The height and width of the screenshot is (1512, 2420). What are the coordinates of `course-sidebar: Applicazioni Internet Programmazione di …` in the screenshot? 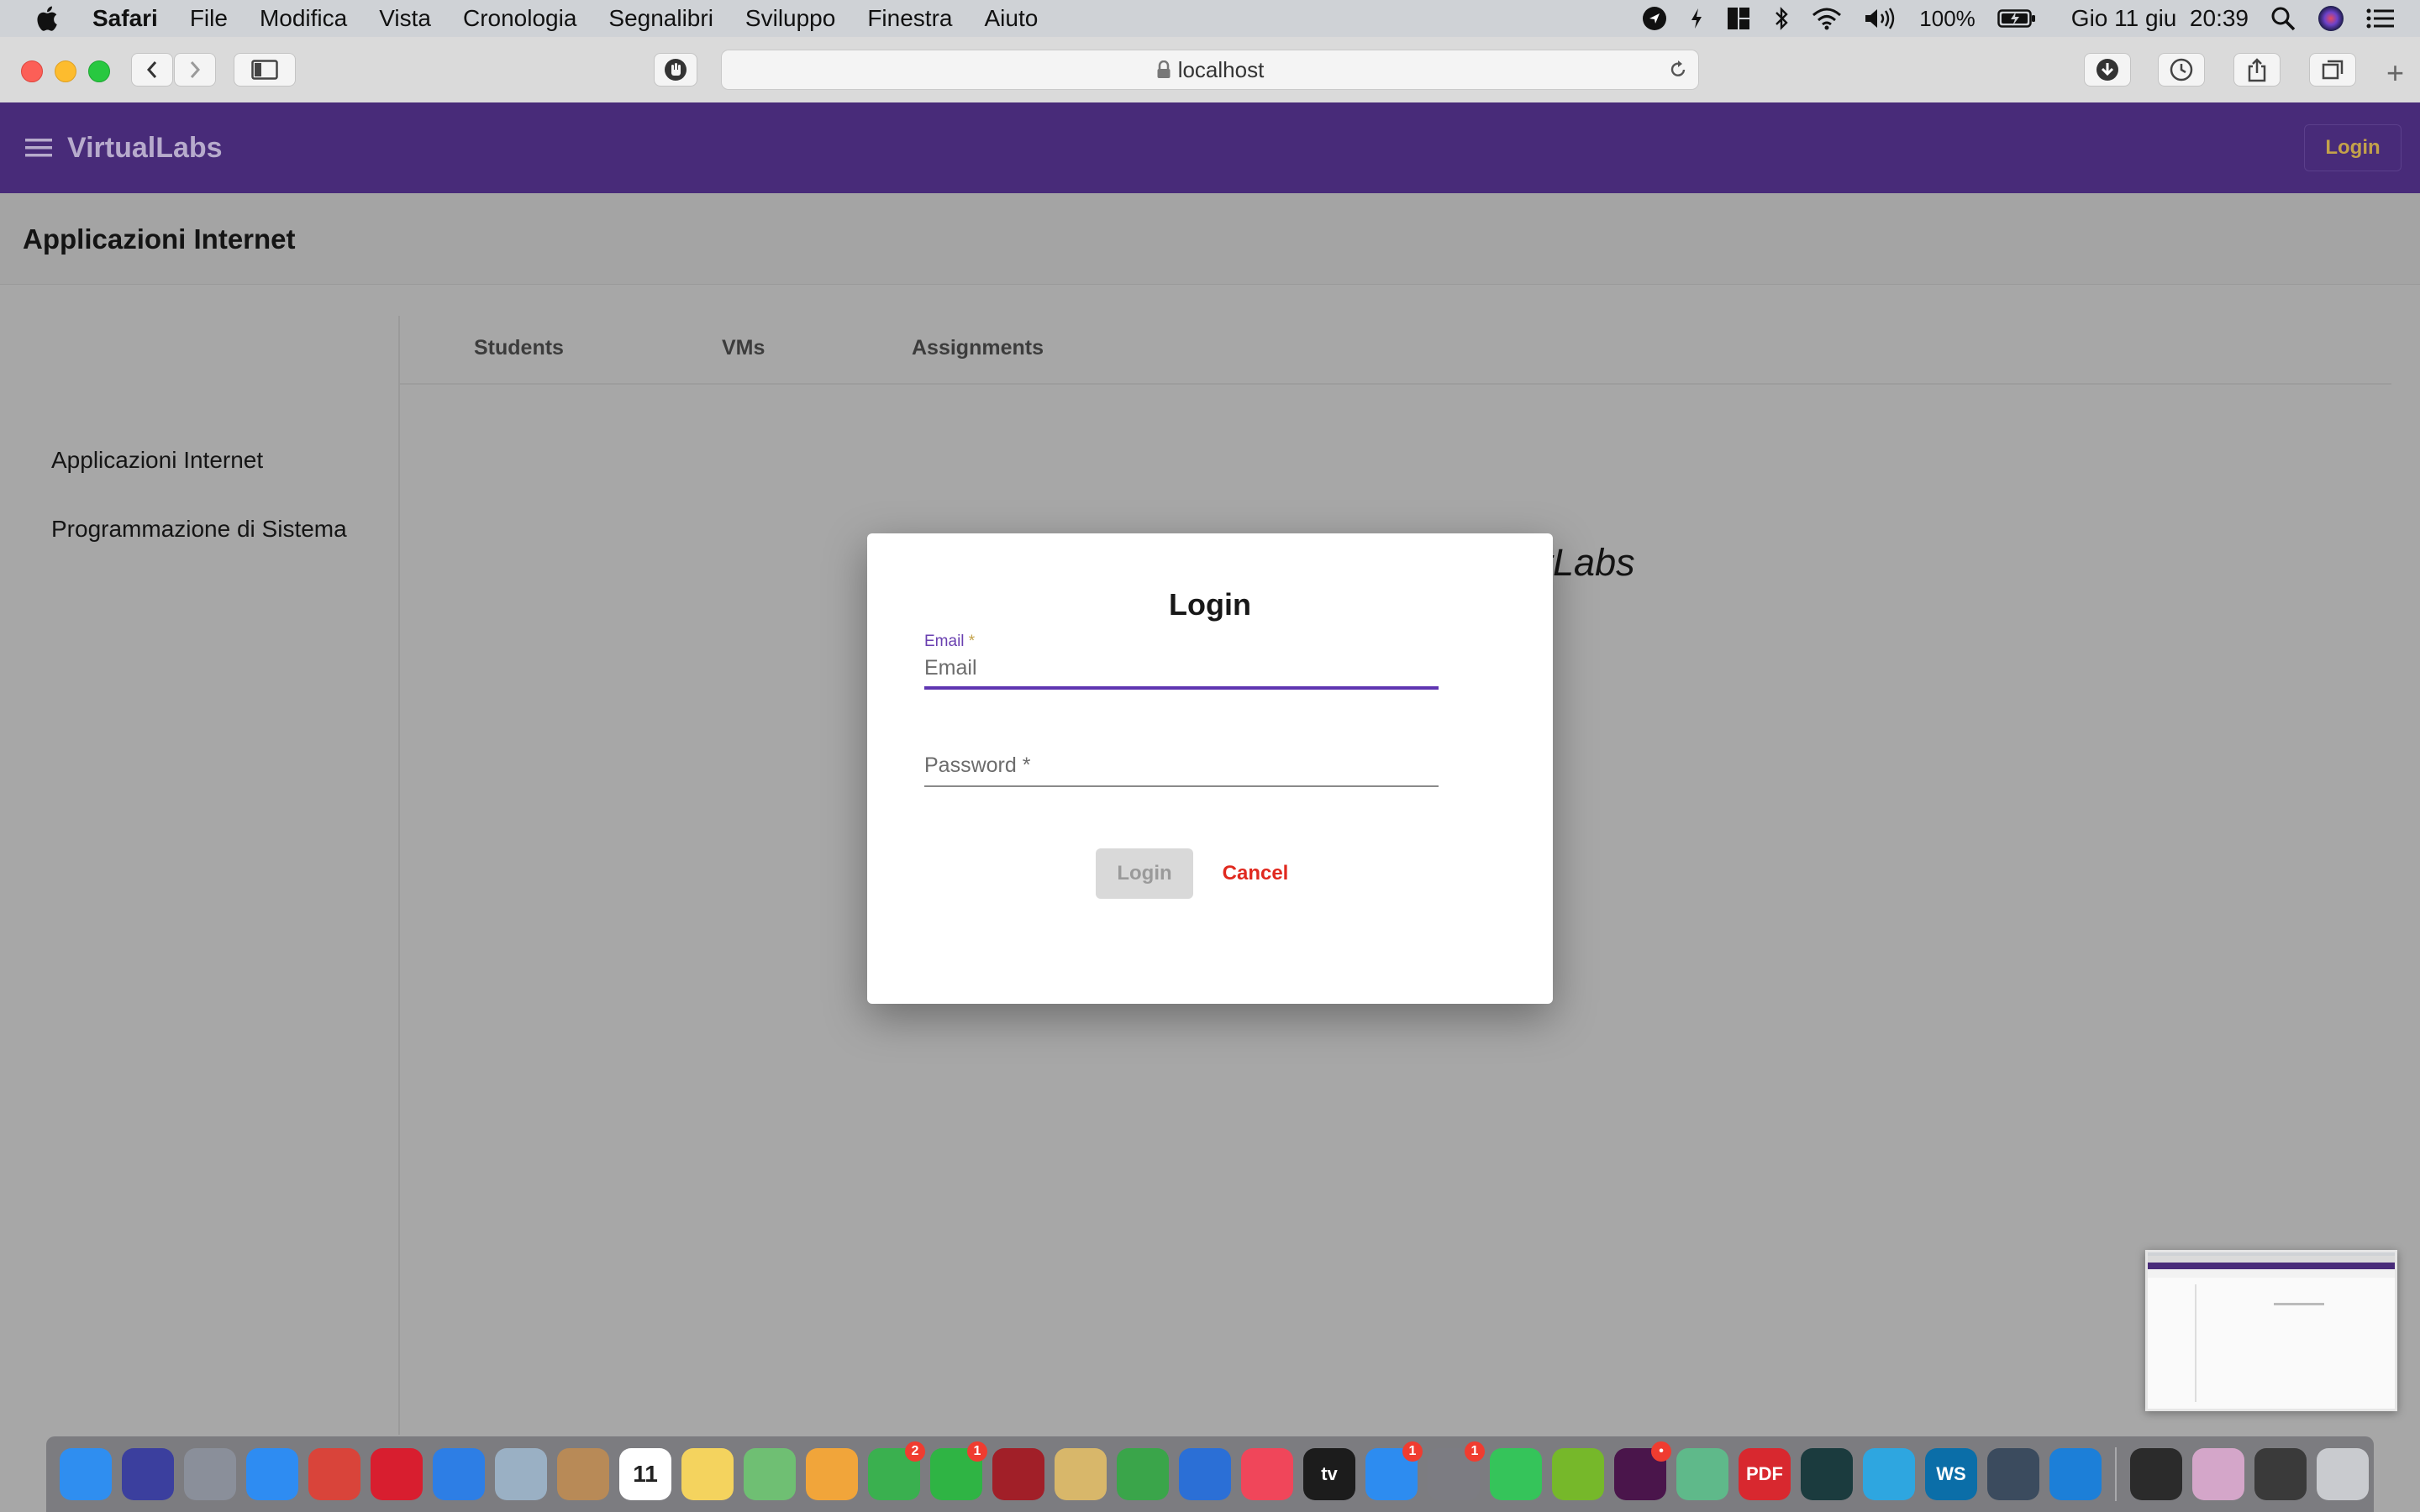 It's located at (200, 875).